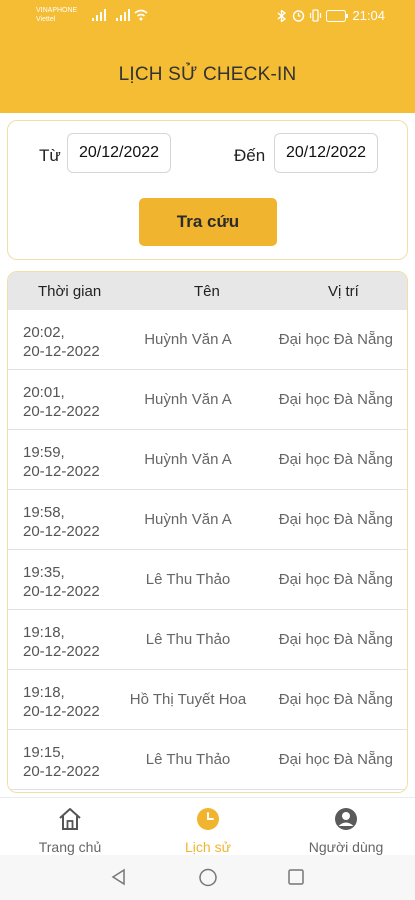  I want to click on row-time: 19:58, 20-12-2022, so click(61, 522).